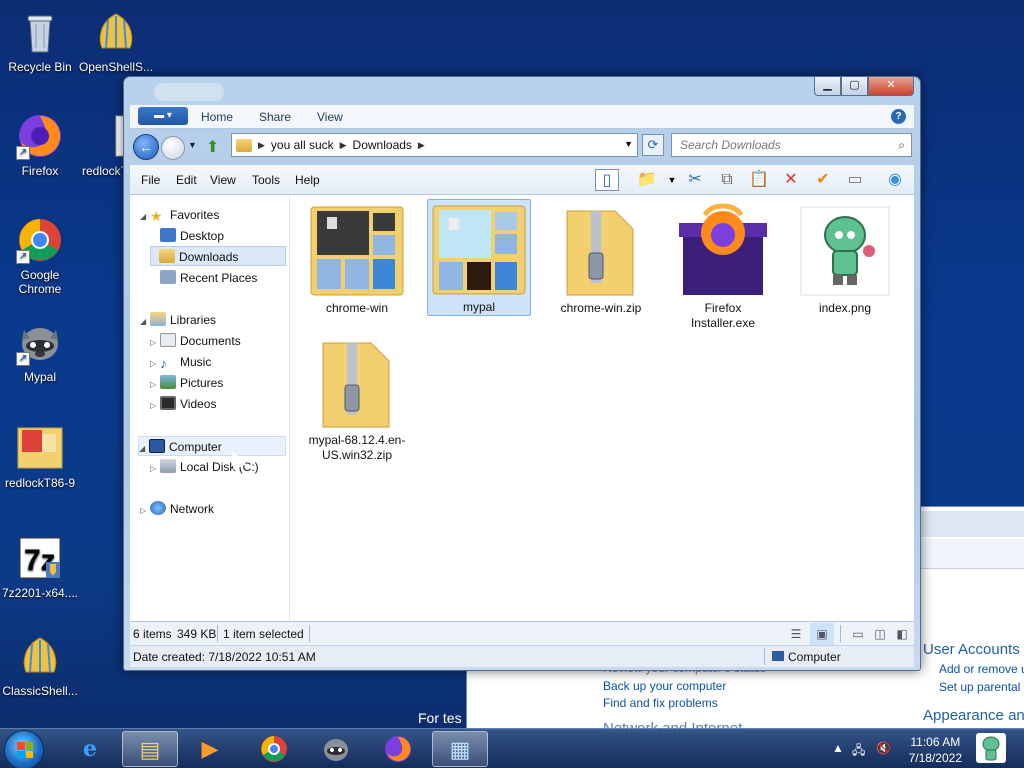 The height and width of the screenshot is (768, 1024). What do you see at coordinates (40, 351) in the screenshot?
I see `desktop-icon-mypal: ↗ Mypal` at bounding box center [40, 351].